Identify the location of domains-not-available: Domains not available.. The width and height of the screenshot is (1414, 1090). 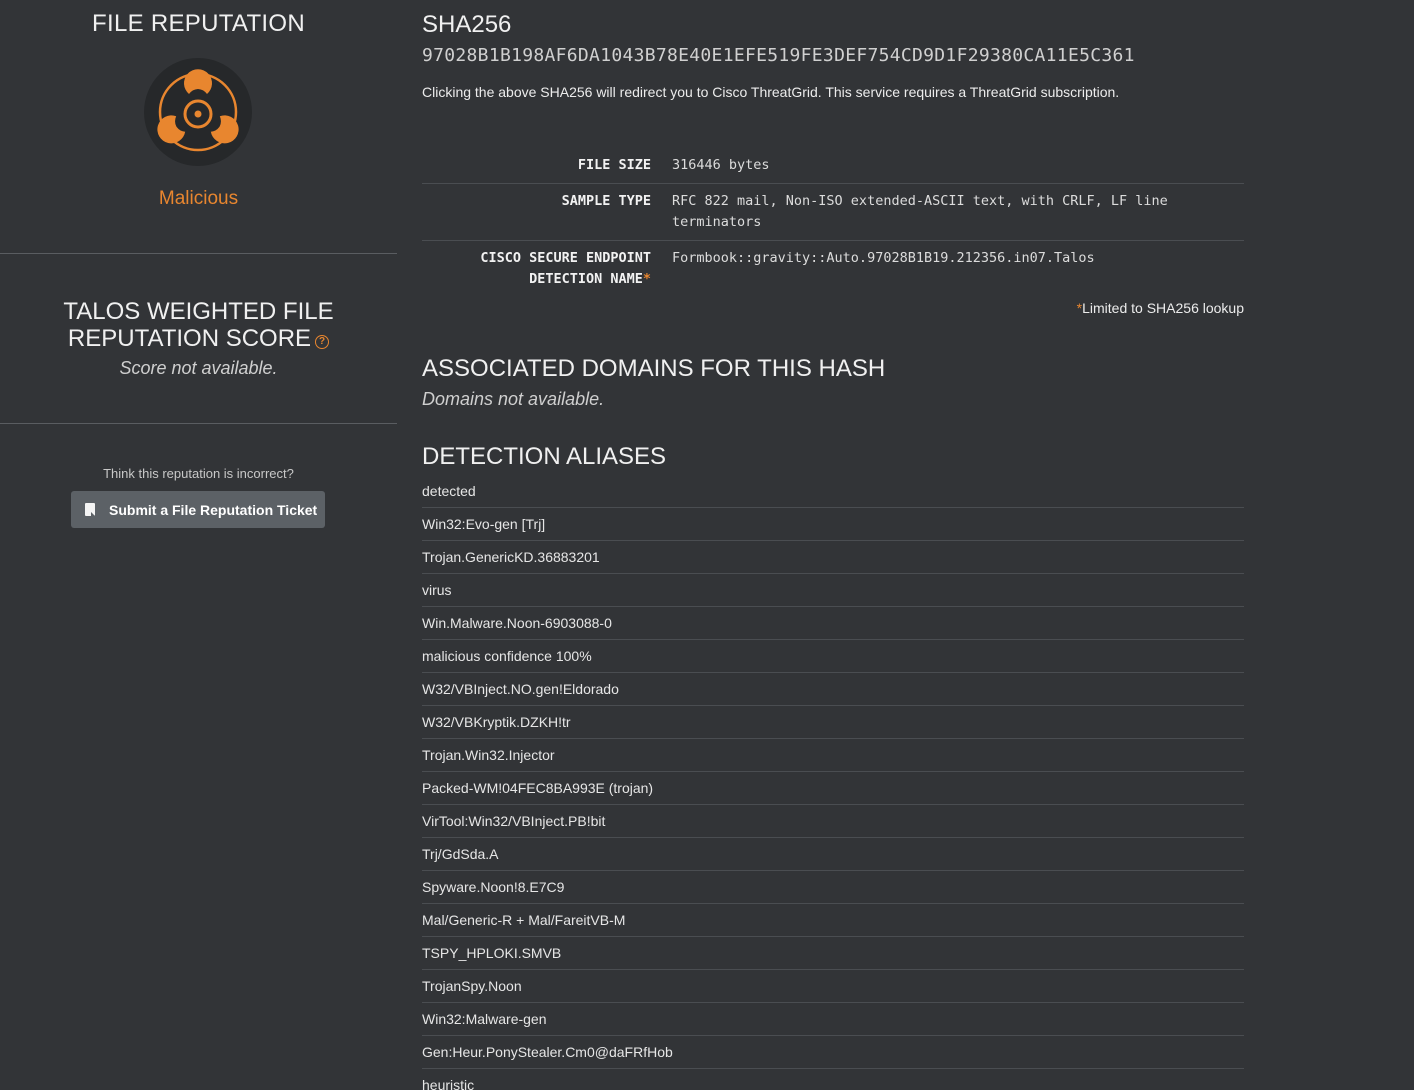
(513, 399).